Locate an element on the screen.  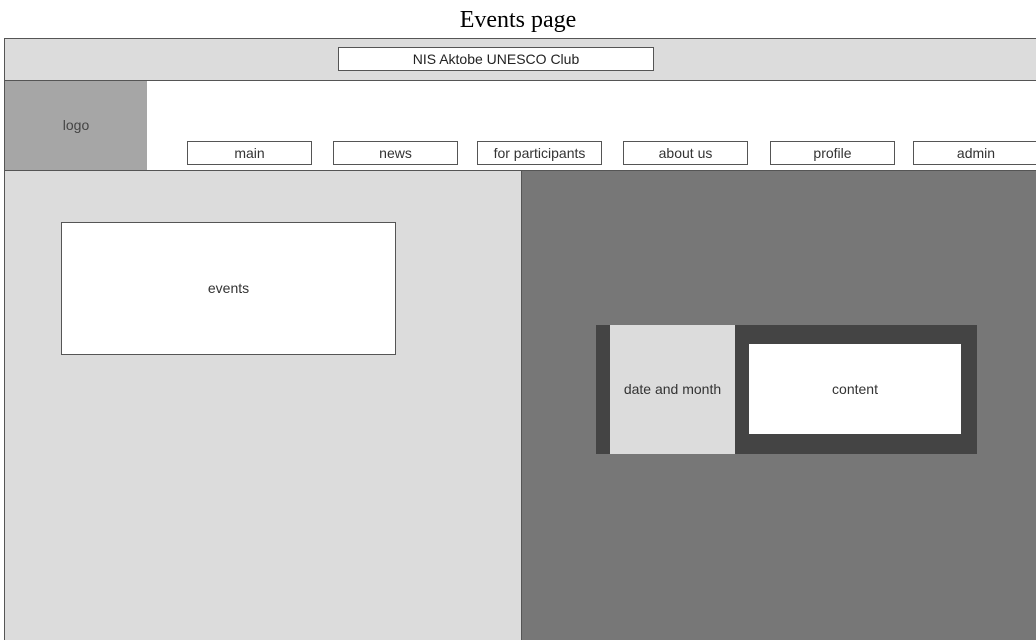
date-and-month-block: date and month is located at coordinates (672, 389).